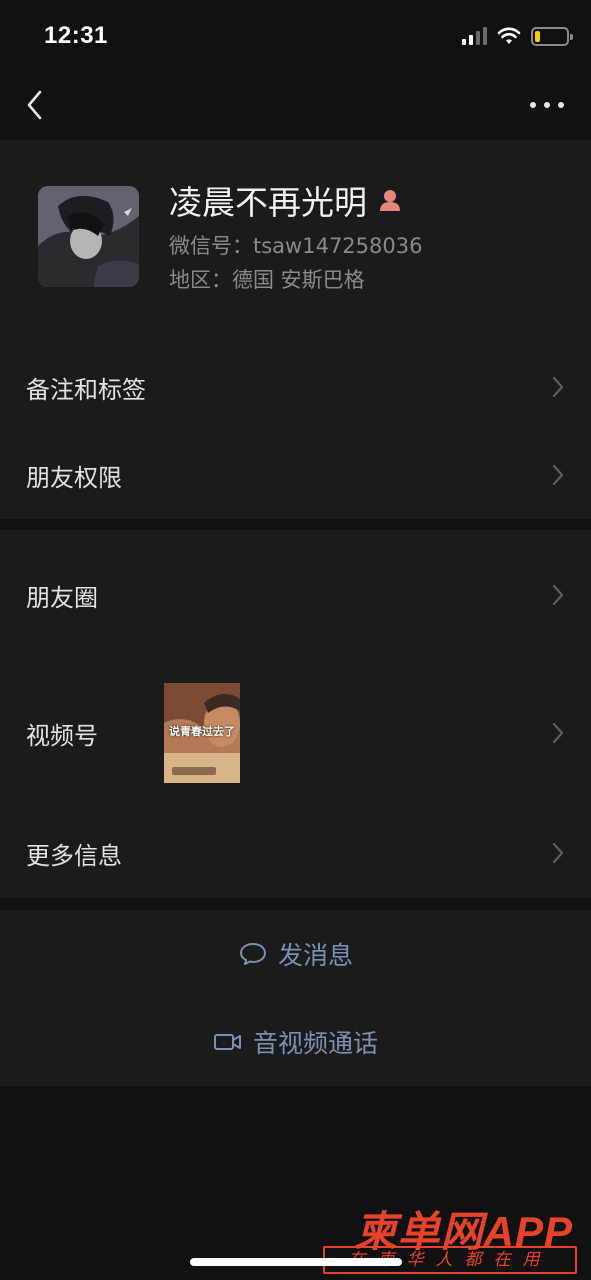 Image resolution: width=591 pixels, height=1280 pixels. What do you see at coordinates (509, 35) in the screenshot?
I see `wifi-icon` at bounding box center [509, 35].